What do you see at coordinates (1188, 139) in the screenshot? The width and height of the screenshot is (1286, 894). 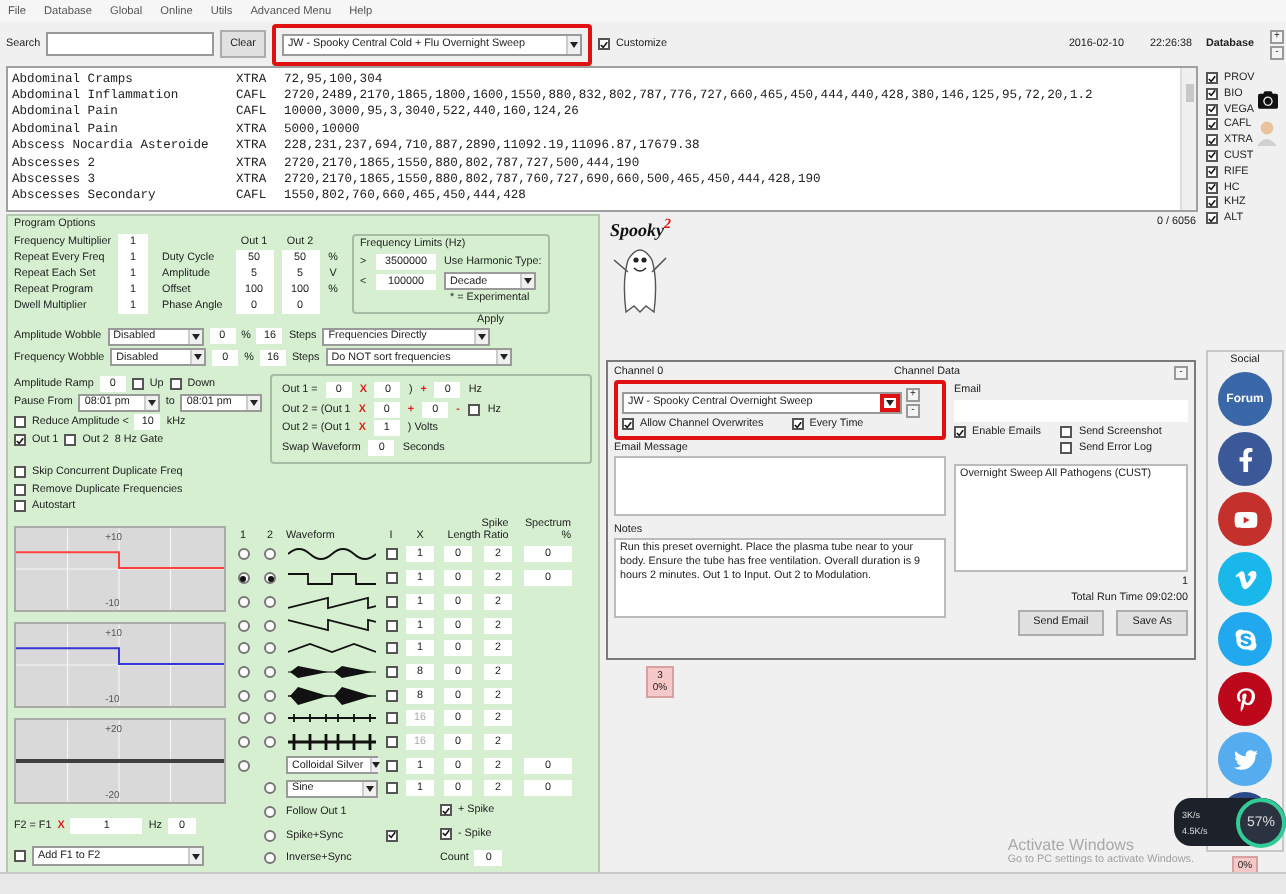 I see `scrollbar` at bounding box center [1188, 139].